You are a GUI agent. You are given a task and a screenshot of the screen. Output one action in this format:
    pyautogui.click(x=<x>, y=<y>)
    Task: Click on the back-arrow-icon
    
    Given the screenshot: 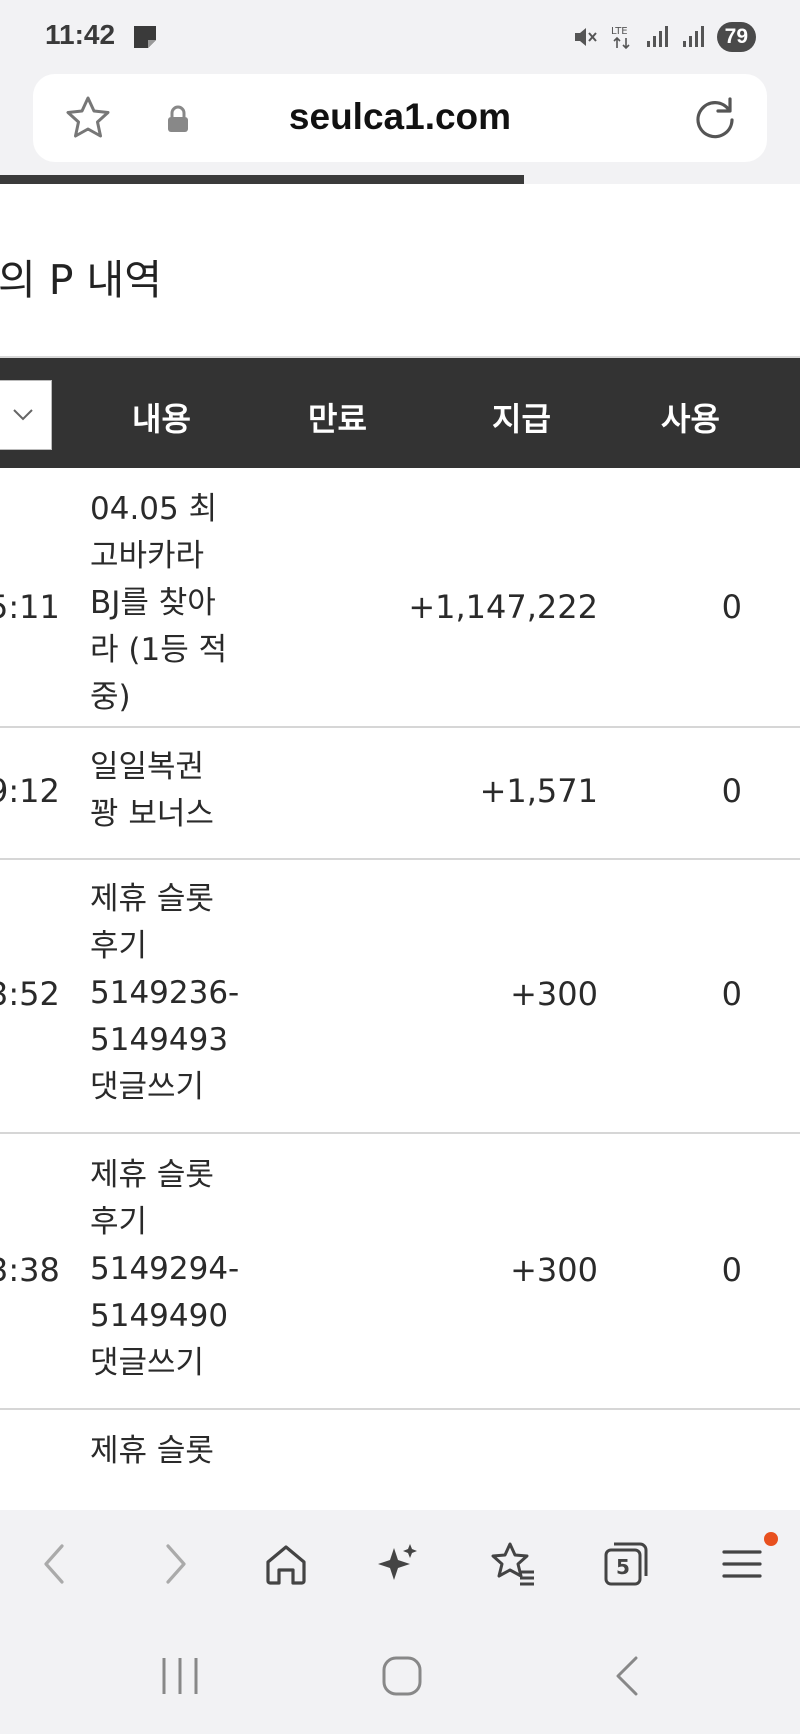 What is the action you would take?
    pyautogui.click(x=56, y=1564)
    